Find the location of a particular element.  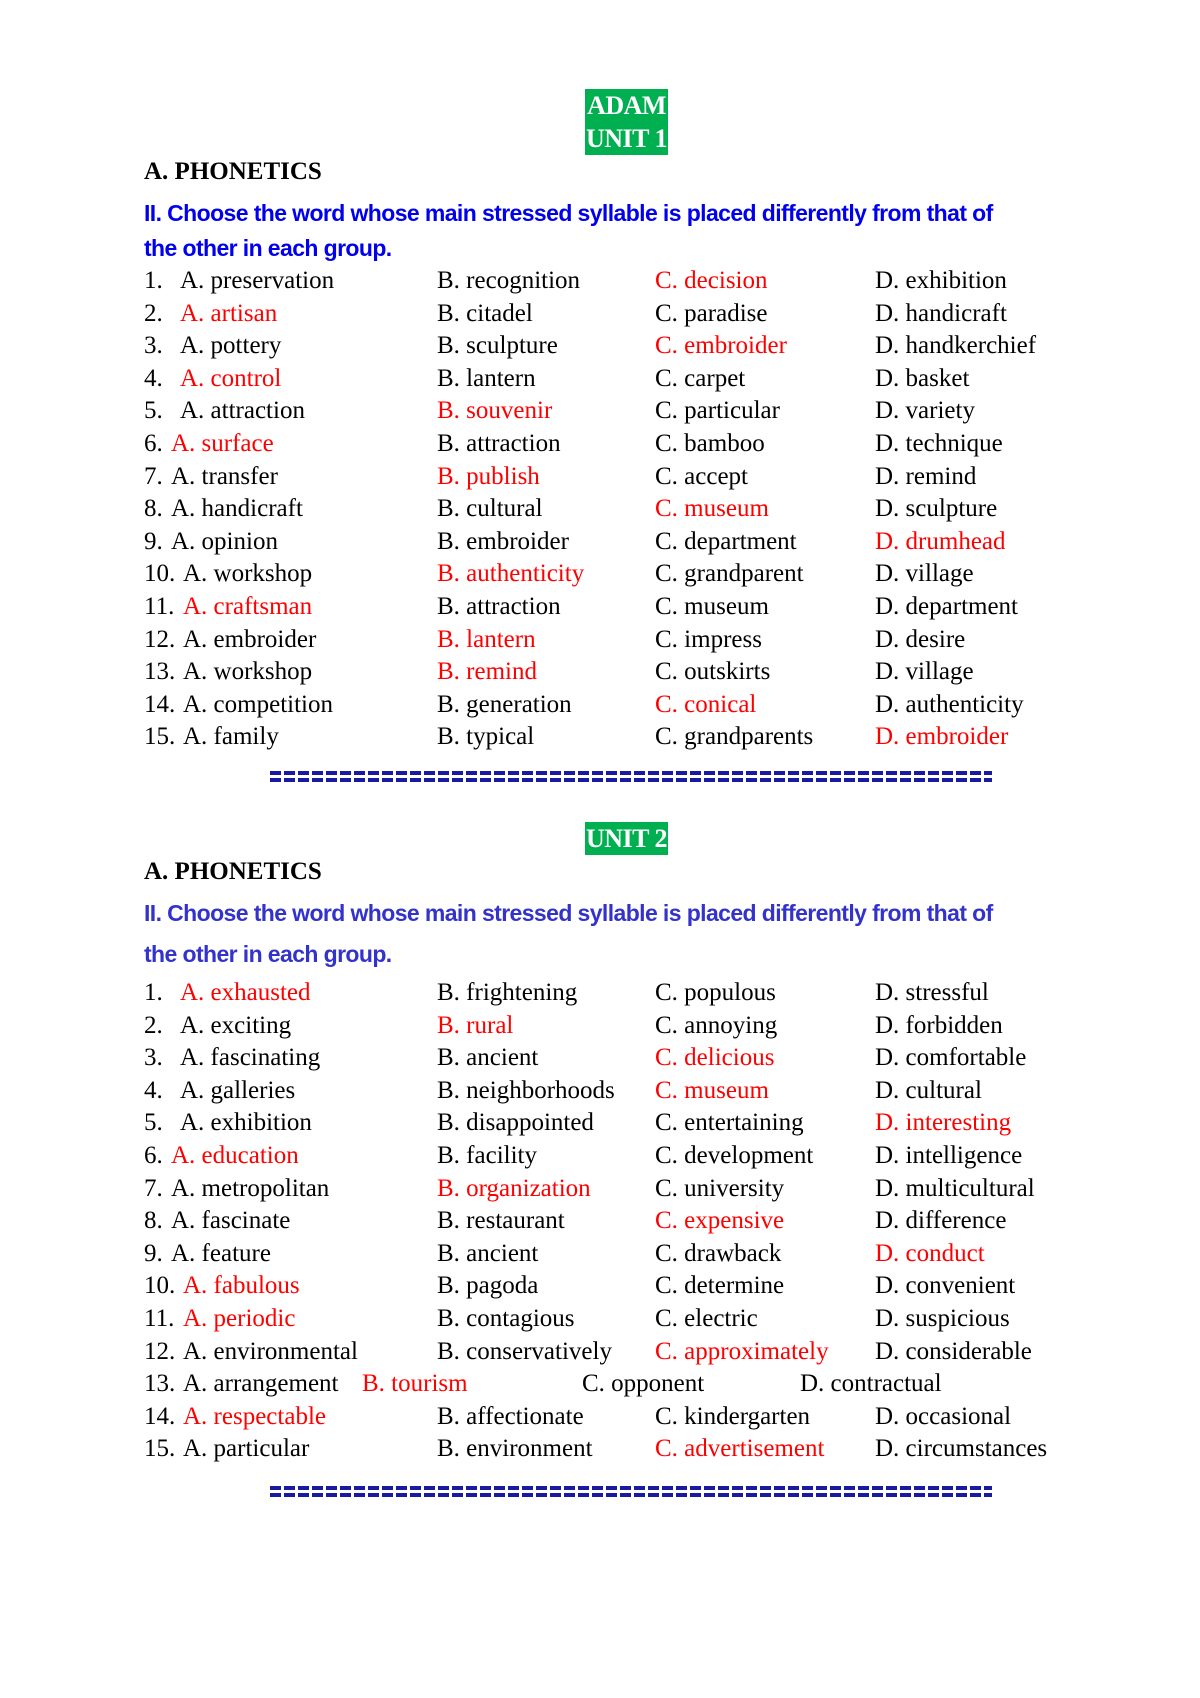

option-d-correct: D. drumhead is located at coordinates (940, 541).